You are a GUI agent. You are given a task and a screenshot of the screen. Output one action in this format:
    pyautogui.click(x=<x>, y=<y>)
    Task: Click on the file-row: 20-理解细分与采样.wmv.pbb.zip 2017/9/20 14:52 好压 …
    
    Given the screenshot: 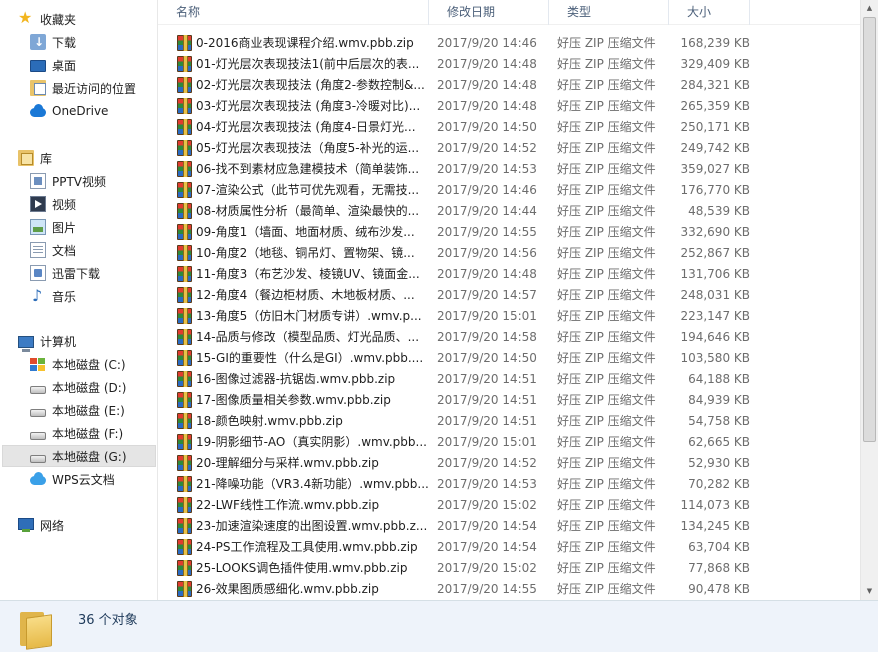 What is the action you would take?
    pyautogui.click(x=509, y=462)
    